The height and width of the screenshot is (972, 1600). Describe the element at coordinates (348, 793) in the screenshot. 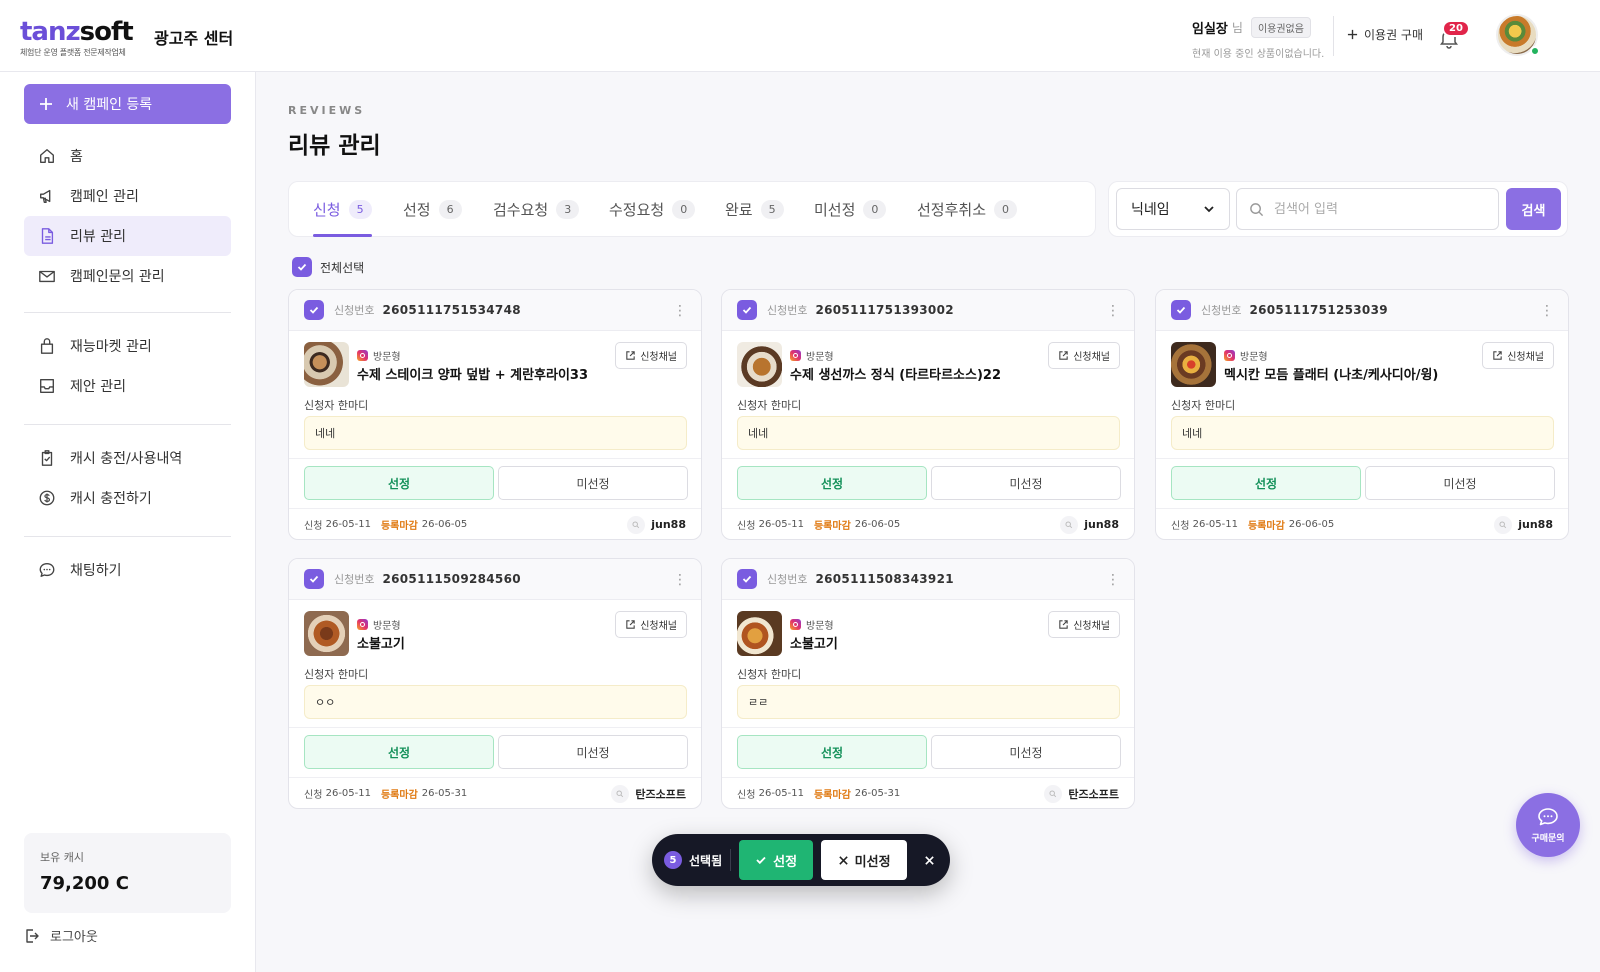

I see `applied-date: 26-05-11` at that location.